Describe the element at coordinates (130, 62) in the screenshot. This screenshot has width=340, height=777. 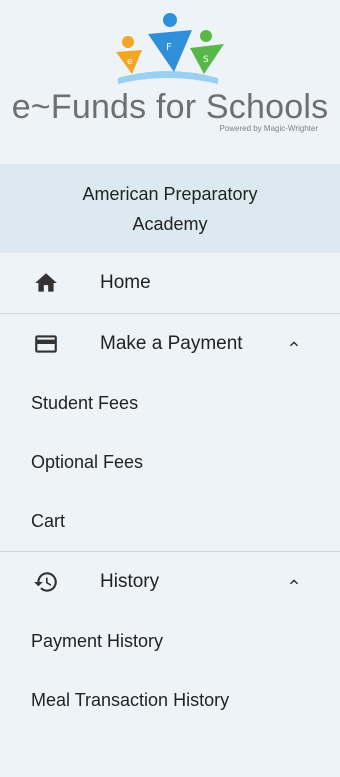
I see `logo-letter-e: e` at that location.